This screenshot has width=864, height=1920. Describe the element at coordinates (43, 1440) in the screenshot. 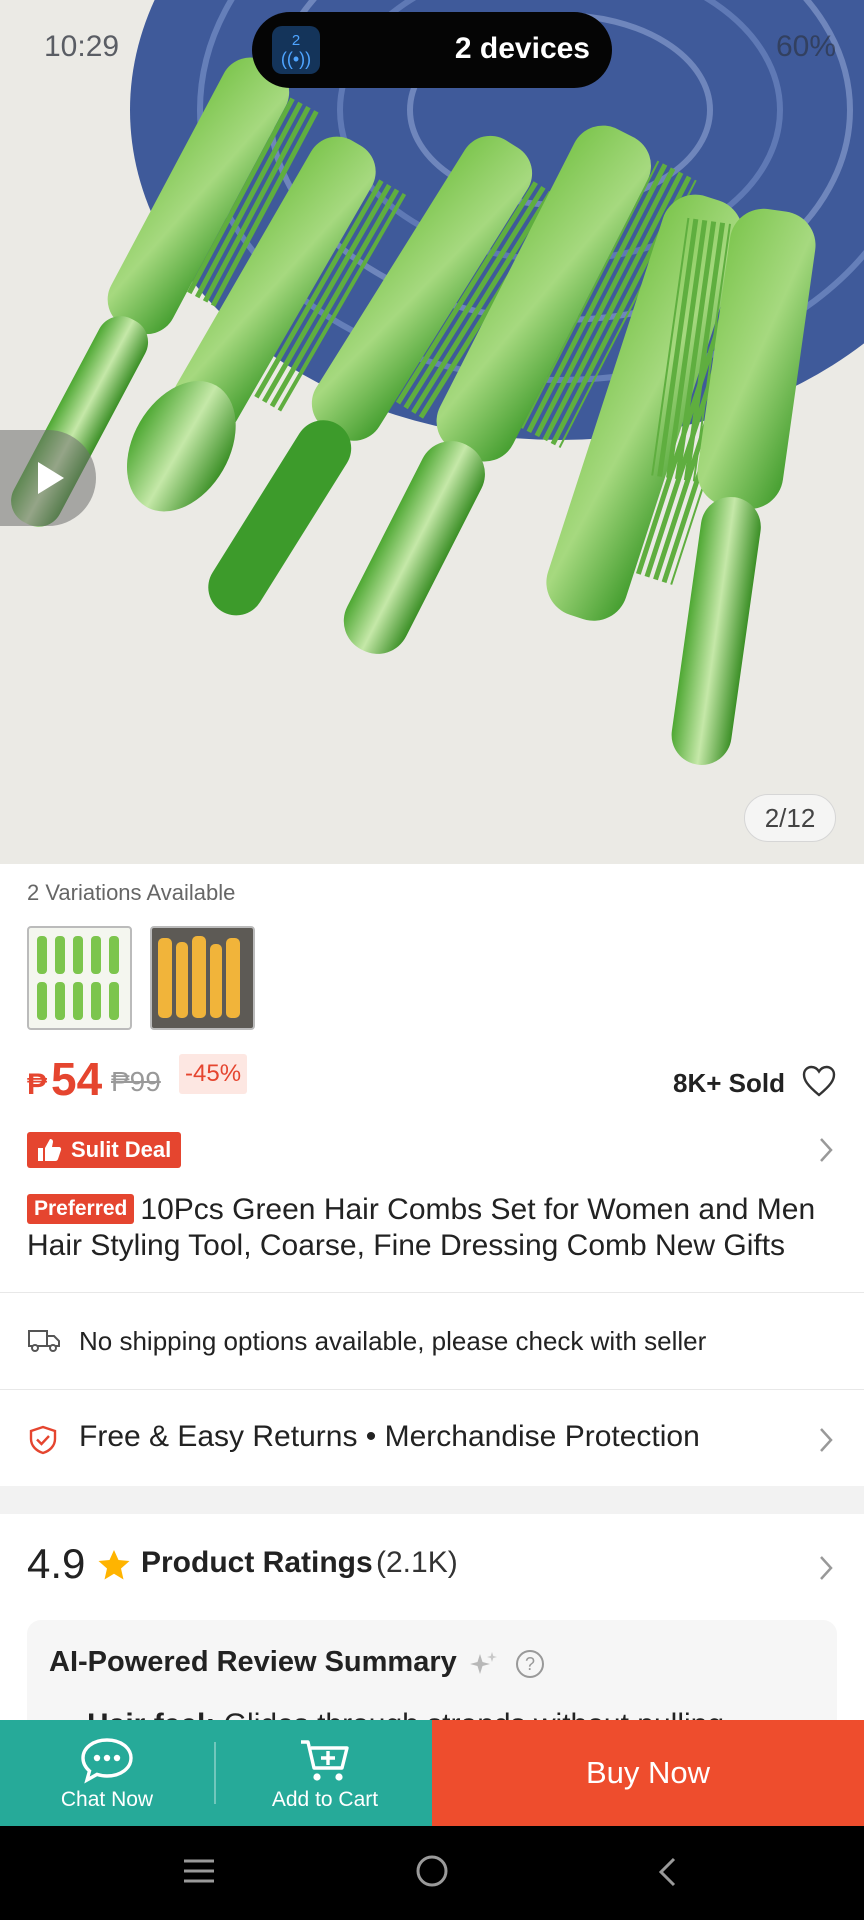

I see `shield-check-icon` at that location.